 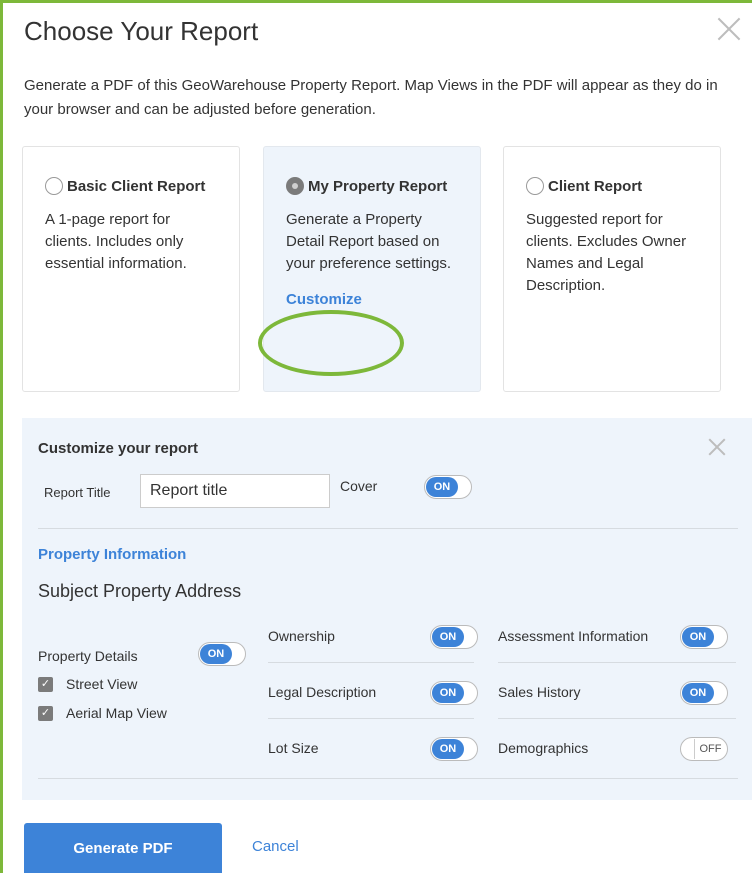 What do you see at coordinates (301, 636) in the screenshot?
I see `ownership-label: Ownership` at bounding box center [301, 636].